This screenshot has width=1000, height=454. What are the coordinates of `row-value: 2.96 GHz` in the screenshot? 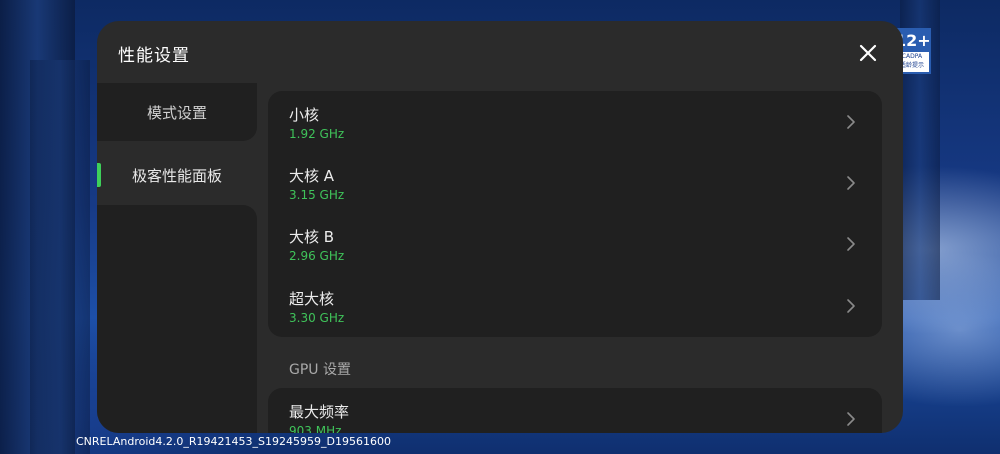 It's located at (317, 256).